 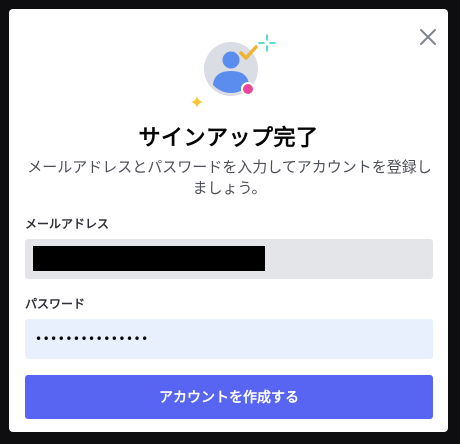 I want to click on close-icon, so click(x=428, y=37).